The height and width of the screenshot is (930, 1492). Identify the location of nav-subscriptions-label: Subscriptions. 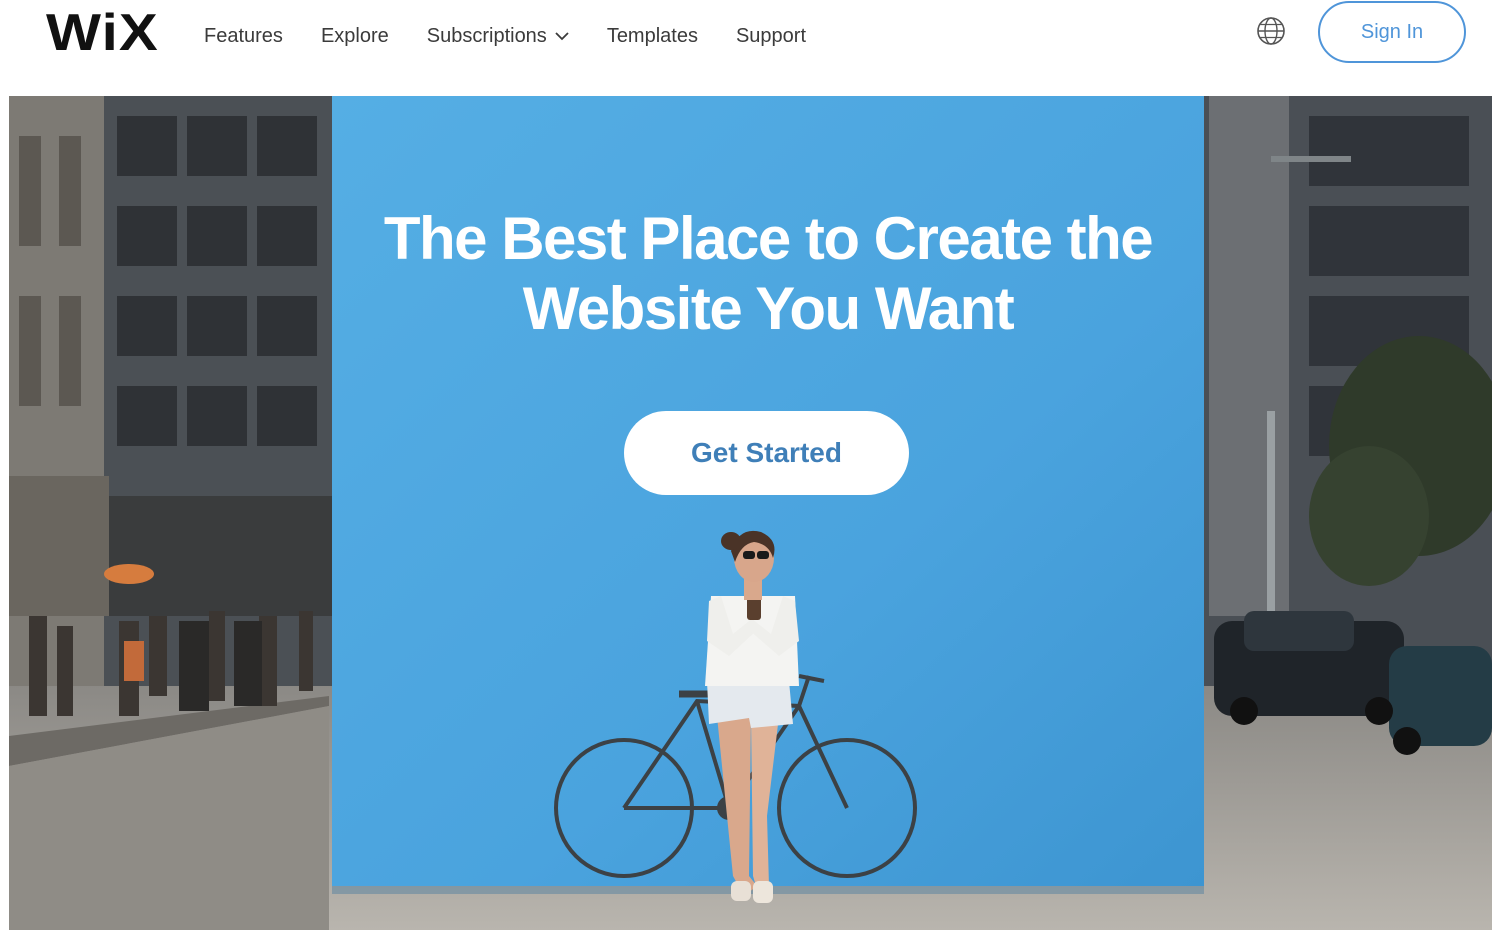
(486, 35).